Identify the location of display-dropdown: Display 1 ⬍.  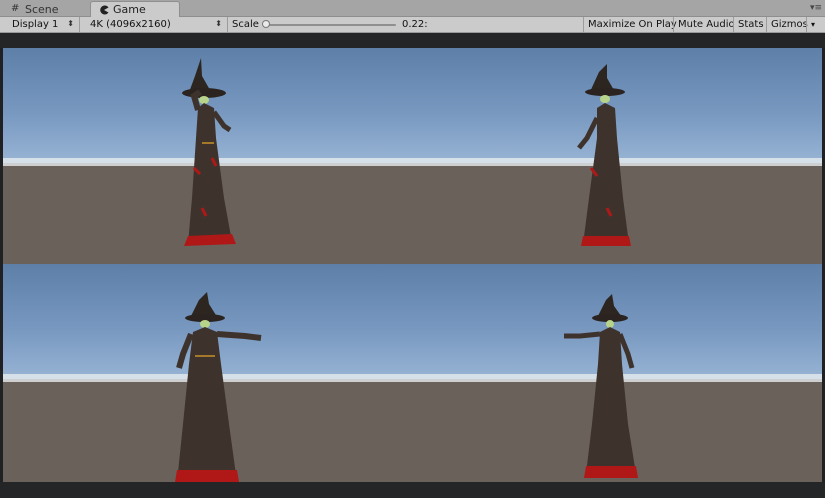
(42, 24).